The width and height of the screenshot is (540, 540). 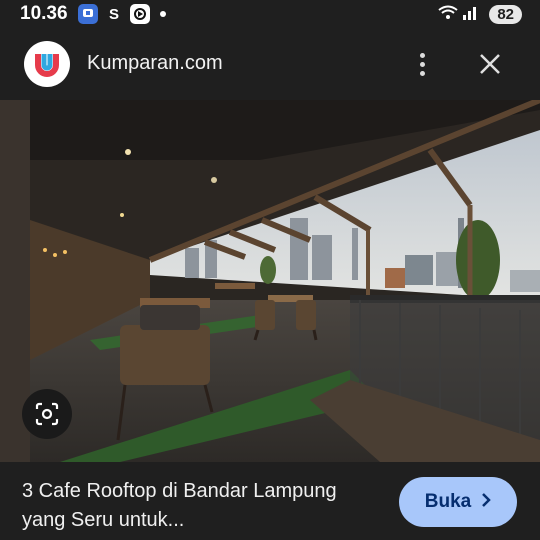 I want to click on close-icon, so click(x=490, y=64).